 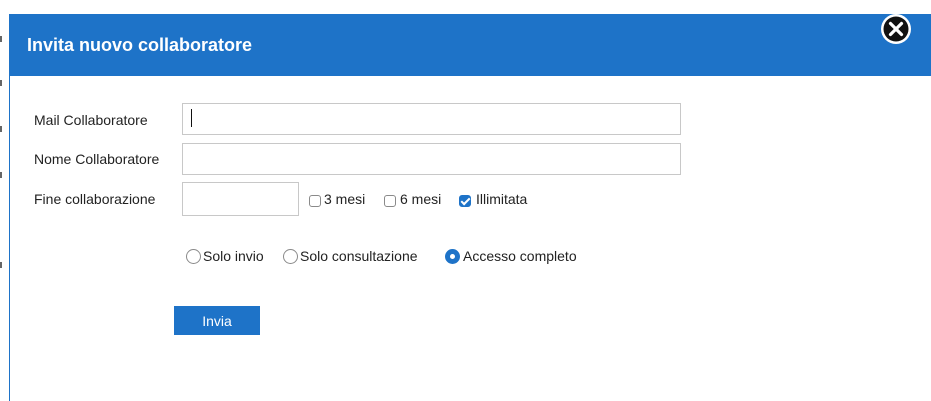 What do you see at coordinates (233, 256) in the screenshot?
I see `access-send-only-label: Solo invio` at bounding box center [233, 256].